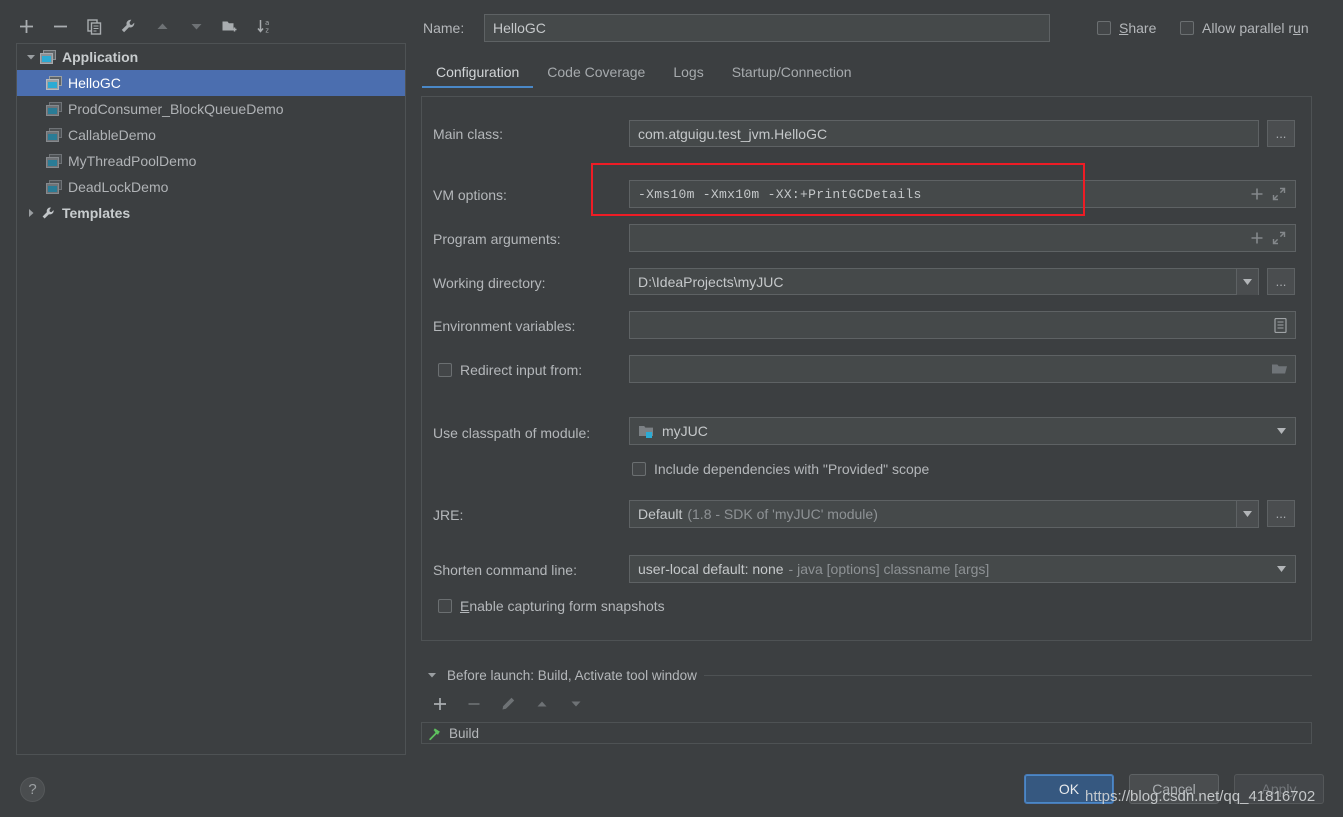 This screenshot has width=1343, height=817. Describe the element at coordinates (962, 369) in the screenshot. I see `redirect-input-path-input` at that location.